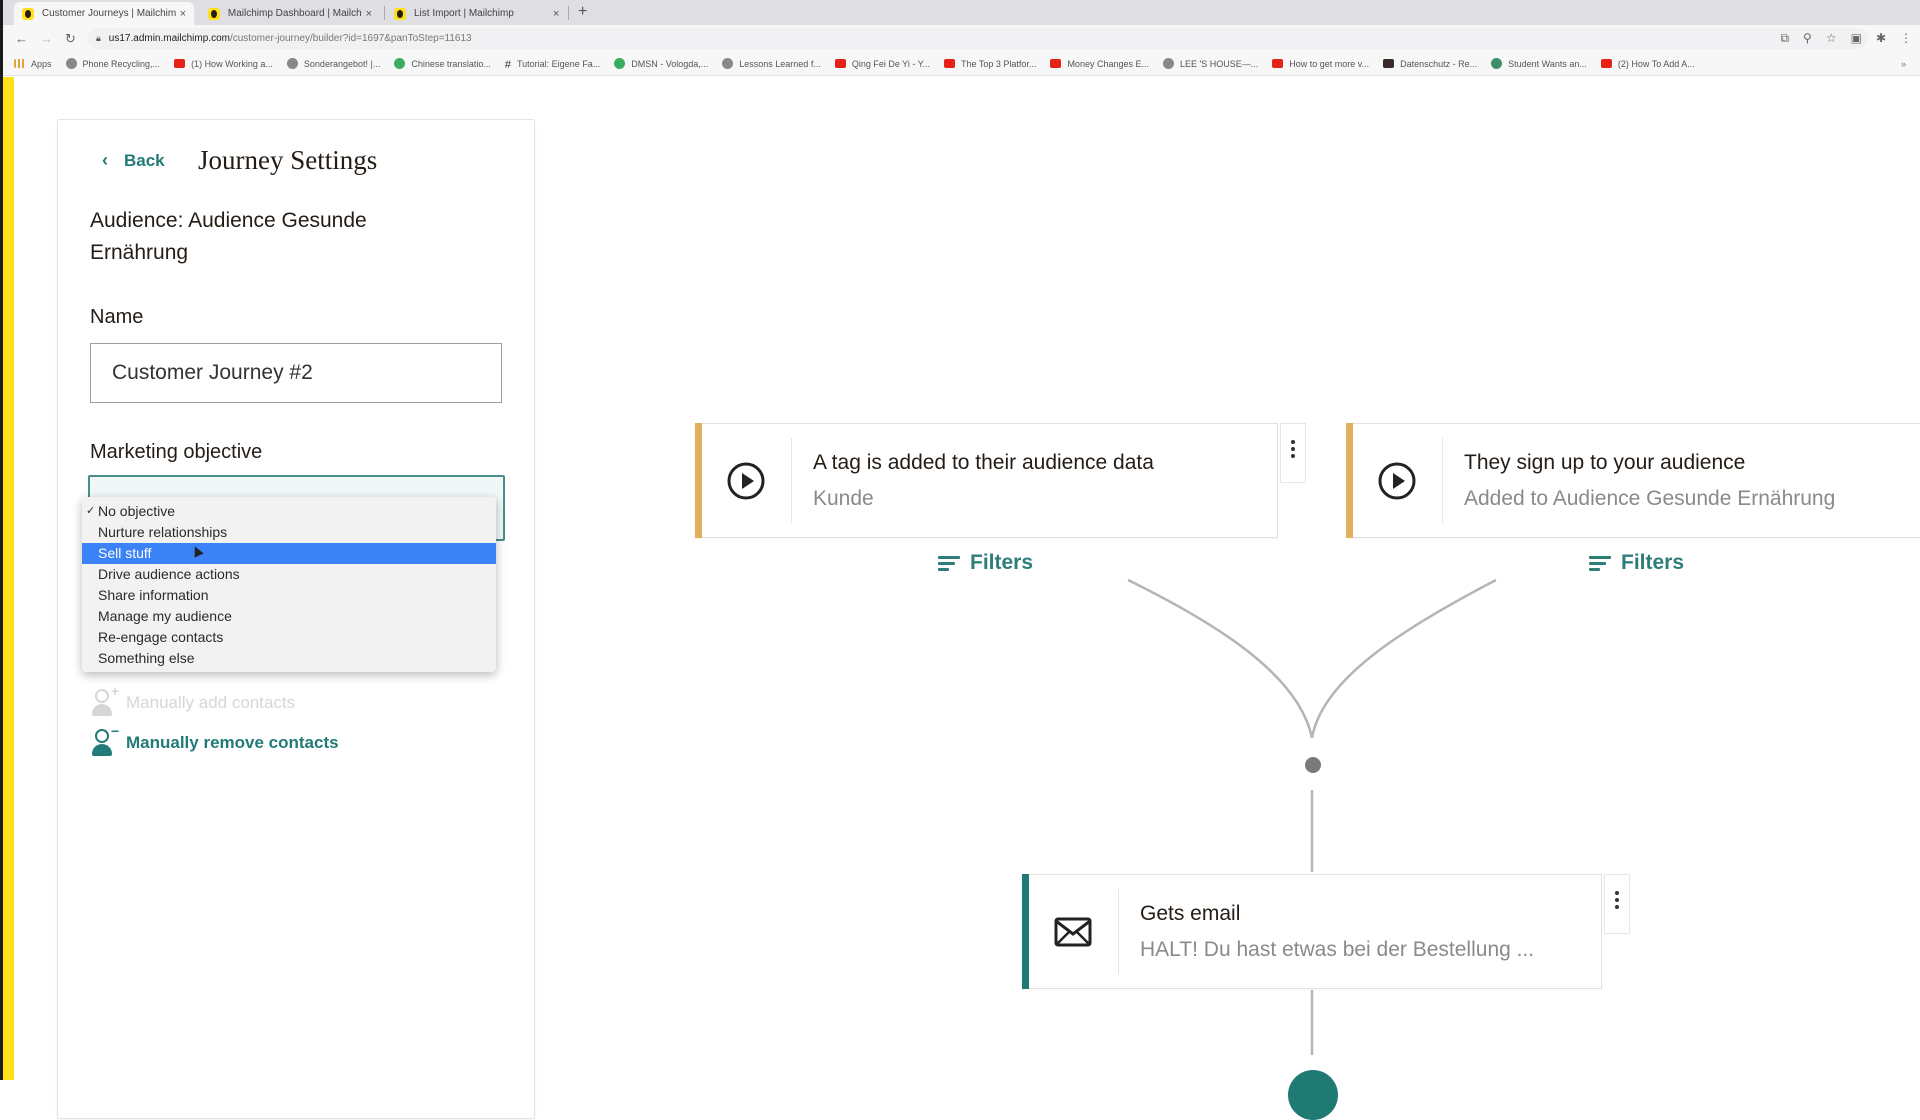 Image resolution: width=1920 pixels, height=1120 pixels. What do you see at coordinates (108, 13) in the screenshot?
I see `tab-title: Customer Journeys | Mailchimp` at bounding box center [108, 13].